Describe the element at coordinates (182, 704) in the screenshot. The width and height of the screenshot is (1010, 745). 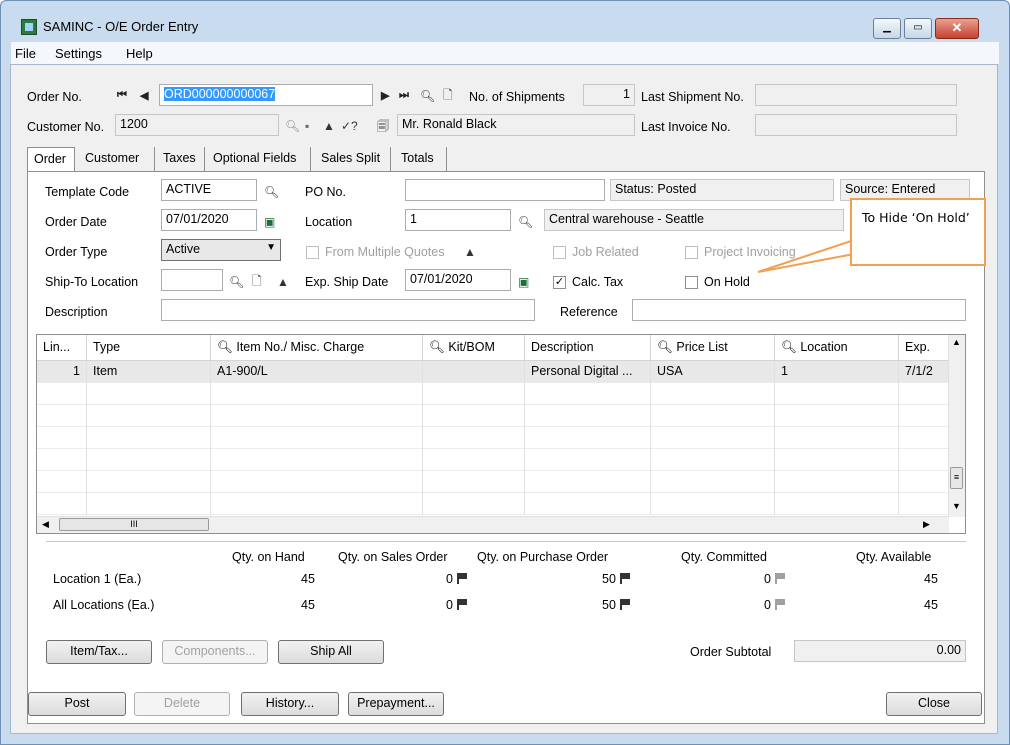
I see `delete-button: Delete` at that location.